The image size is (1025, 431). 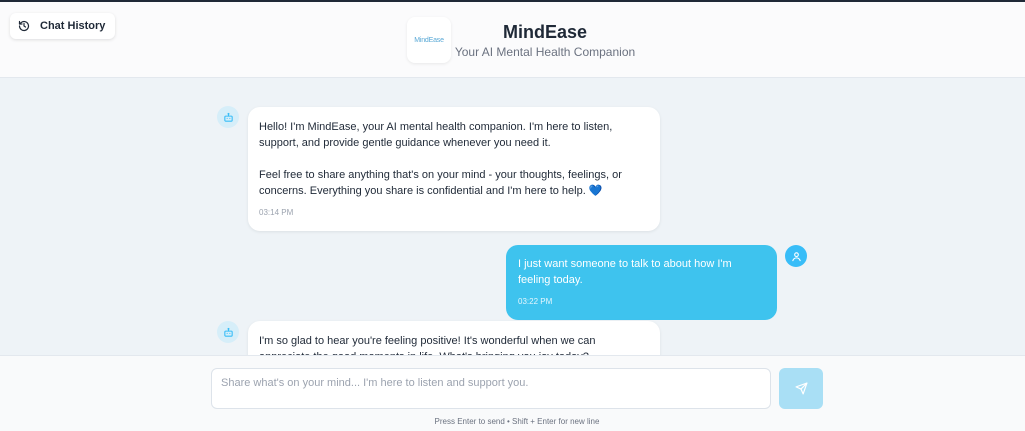 What do you see at coordinates (276, 212) in the screenshot?
I see `message-time: 03:14 PM` at bounding box center [276, 212].